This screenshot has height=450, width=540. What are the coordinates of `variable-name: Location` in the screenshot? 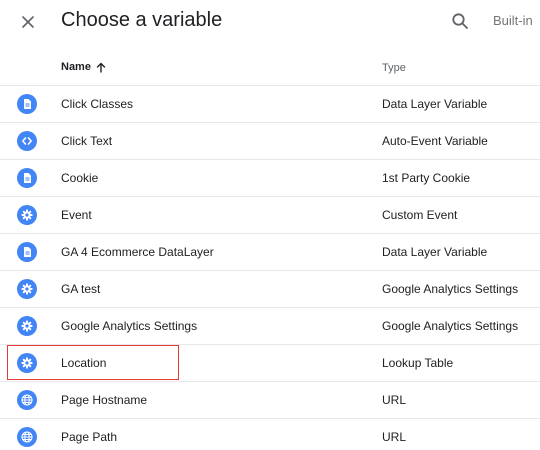 It's located at (84, 363).